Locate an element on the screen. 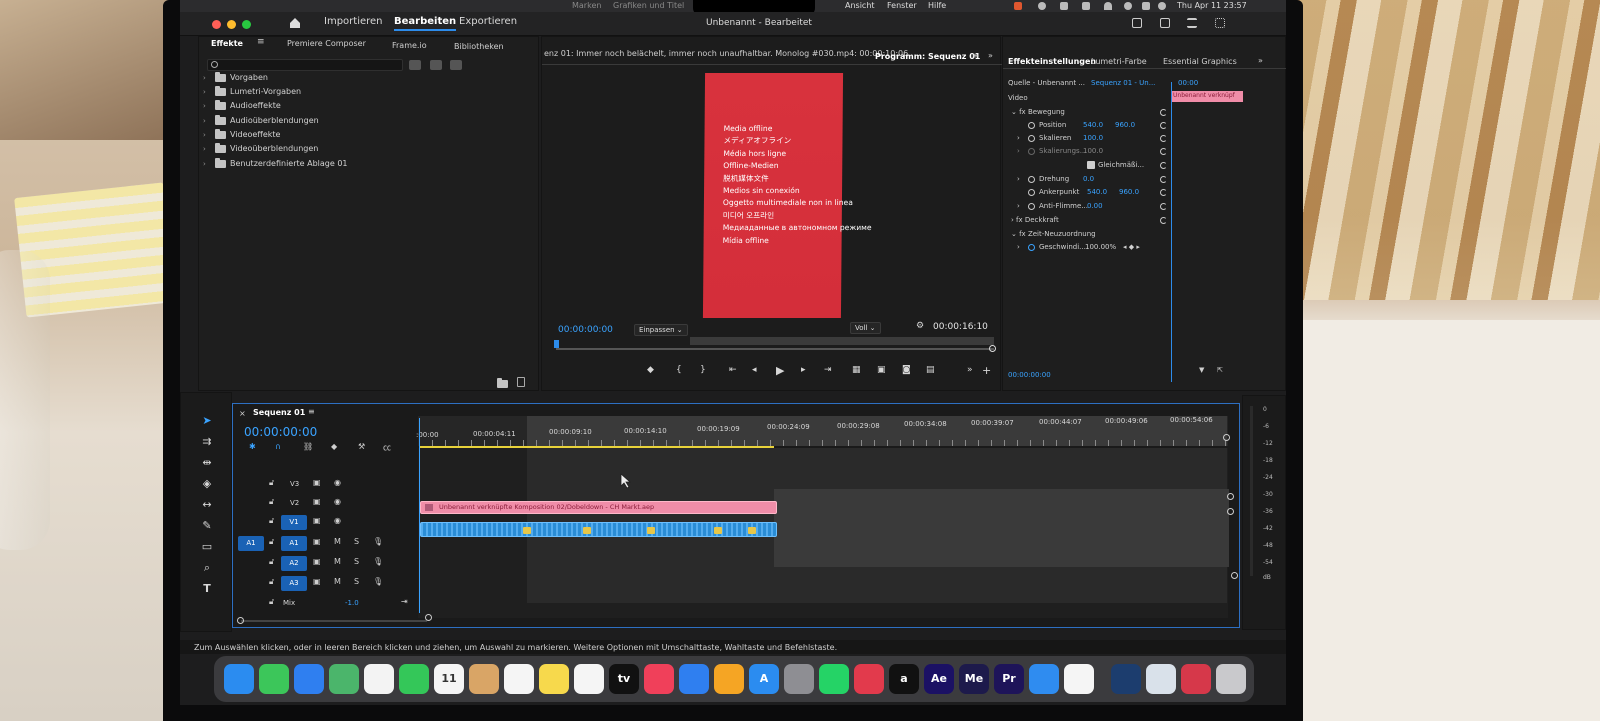 This screenshot has width=1600, height=721. track-select-tool-icon: ⇉ is located at coordinates (207, 442).